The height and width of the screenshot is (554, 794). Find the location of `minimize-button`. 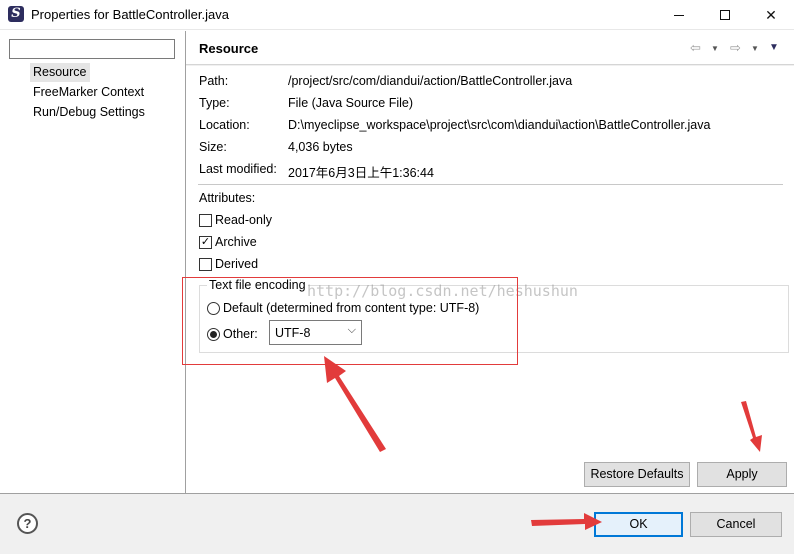

minimize-button is located at coordinates (679, 15).